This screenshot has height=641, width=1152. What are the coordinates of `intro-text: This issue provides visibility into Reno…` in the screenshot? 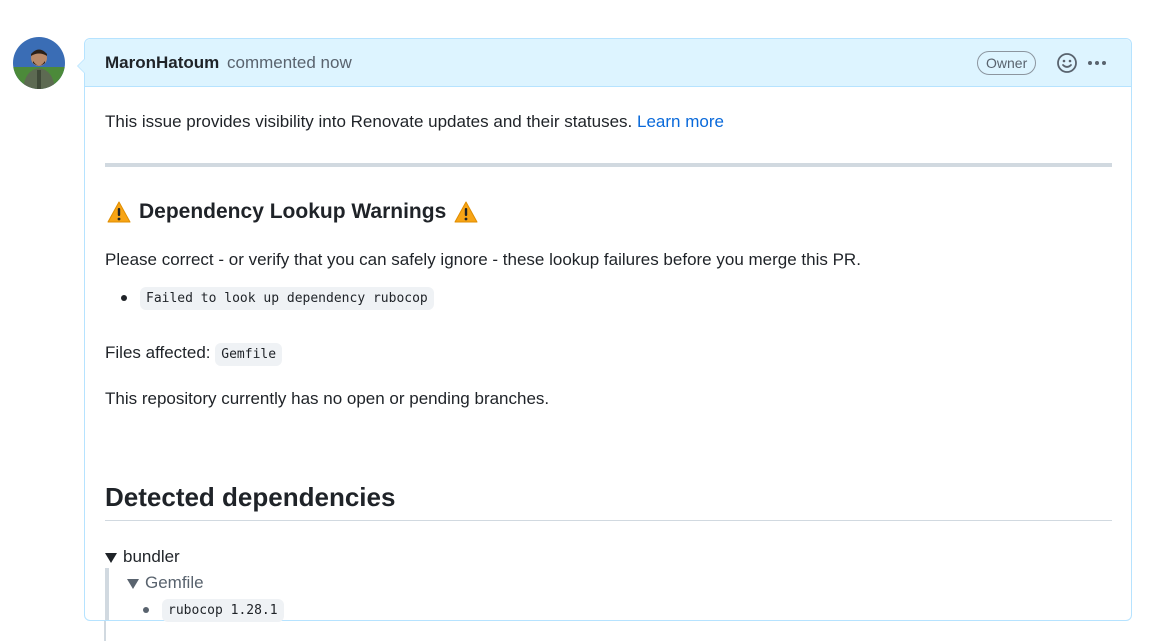 It's located at (369, 121).